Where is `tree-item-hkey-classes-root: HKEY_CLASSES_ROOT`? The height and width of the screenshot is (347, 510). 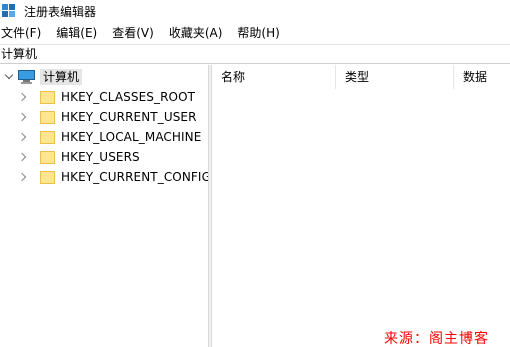
tree-item-hkey-classes-root: HKEY_CLASSES_ROOT is located at coordinates (106, 97).